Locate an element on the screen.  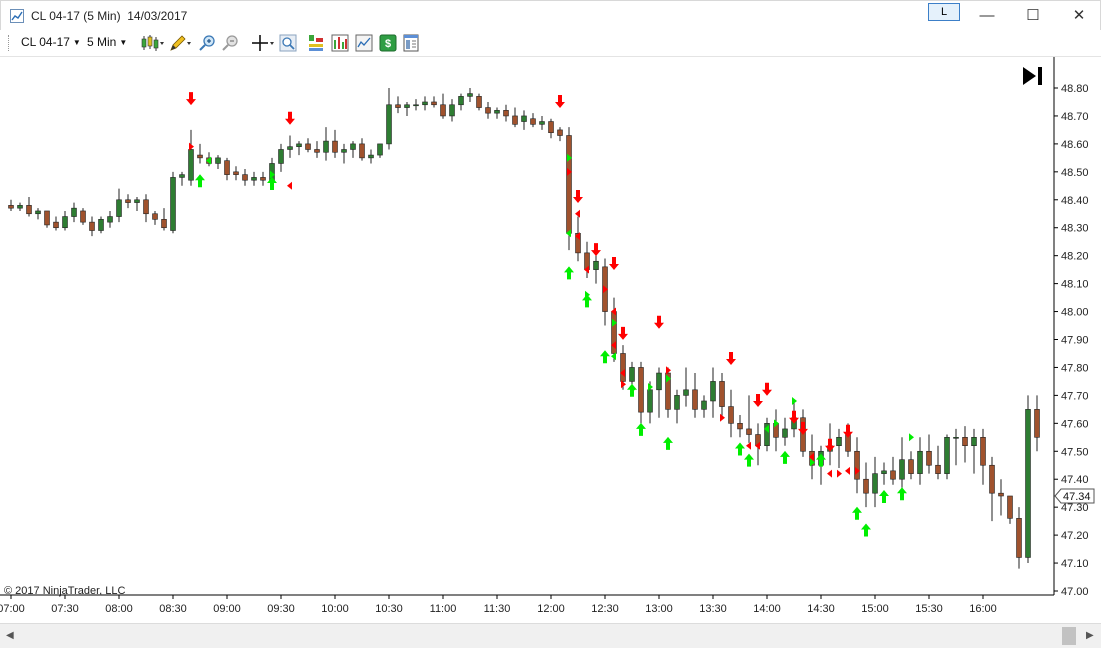
interval-selector: 5 Min ▼ is located at coordinates (107, 42).